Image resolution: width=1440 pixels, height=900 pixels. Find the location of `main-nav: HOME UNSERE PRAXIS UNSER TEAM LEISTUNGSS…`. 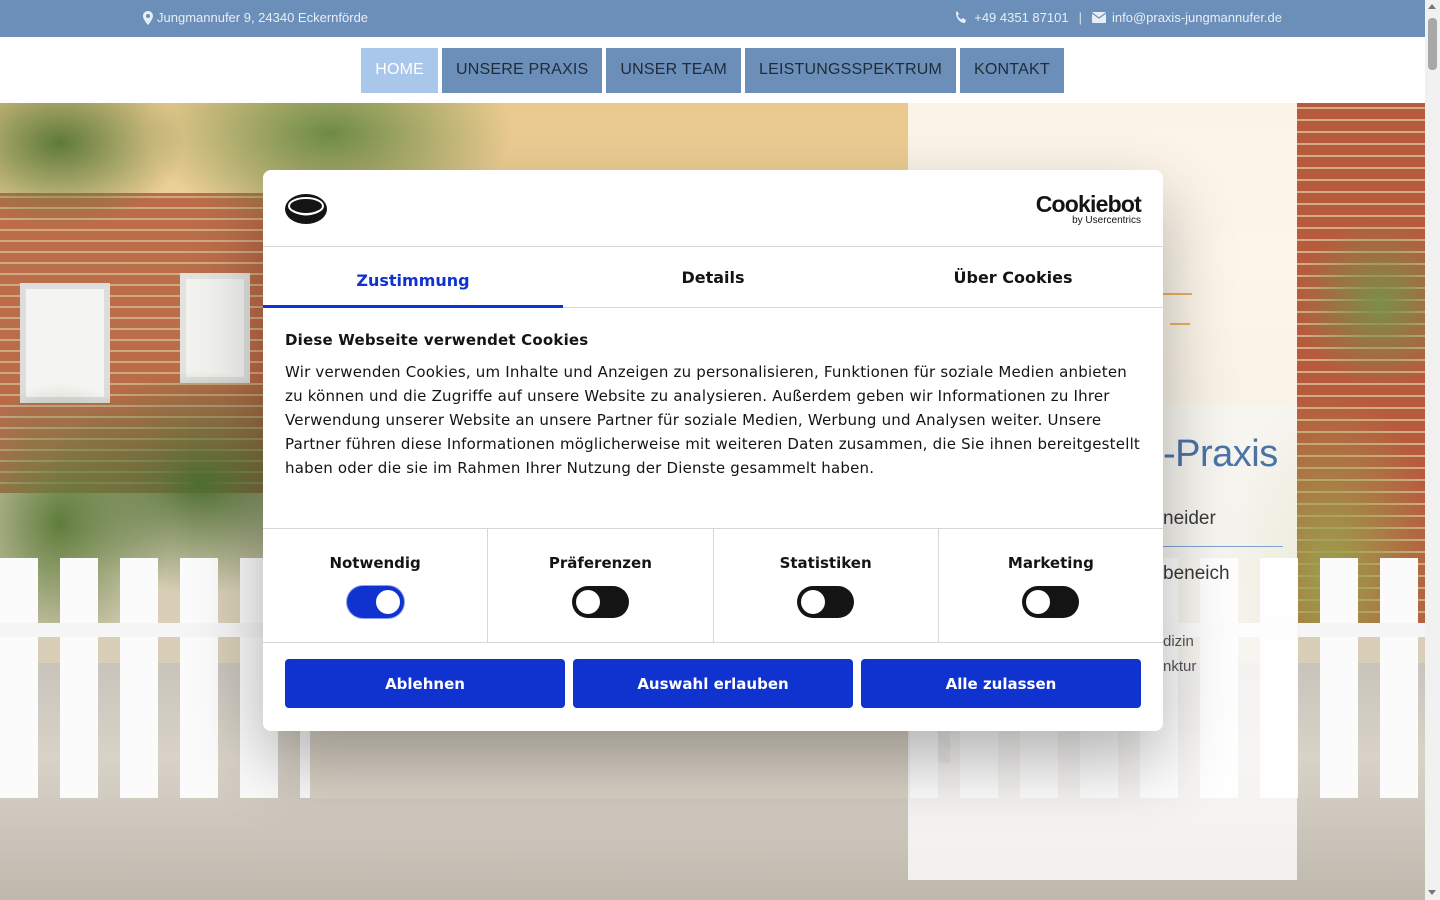

main-nav: HOME UNSERE PRAXIS UNSER TEAM LEISTUNGSS… is located at coordinates (712, 70).